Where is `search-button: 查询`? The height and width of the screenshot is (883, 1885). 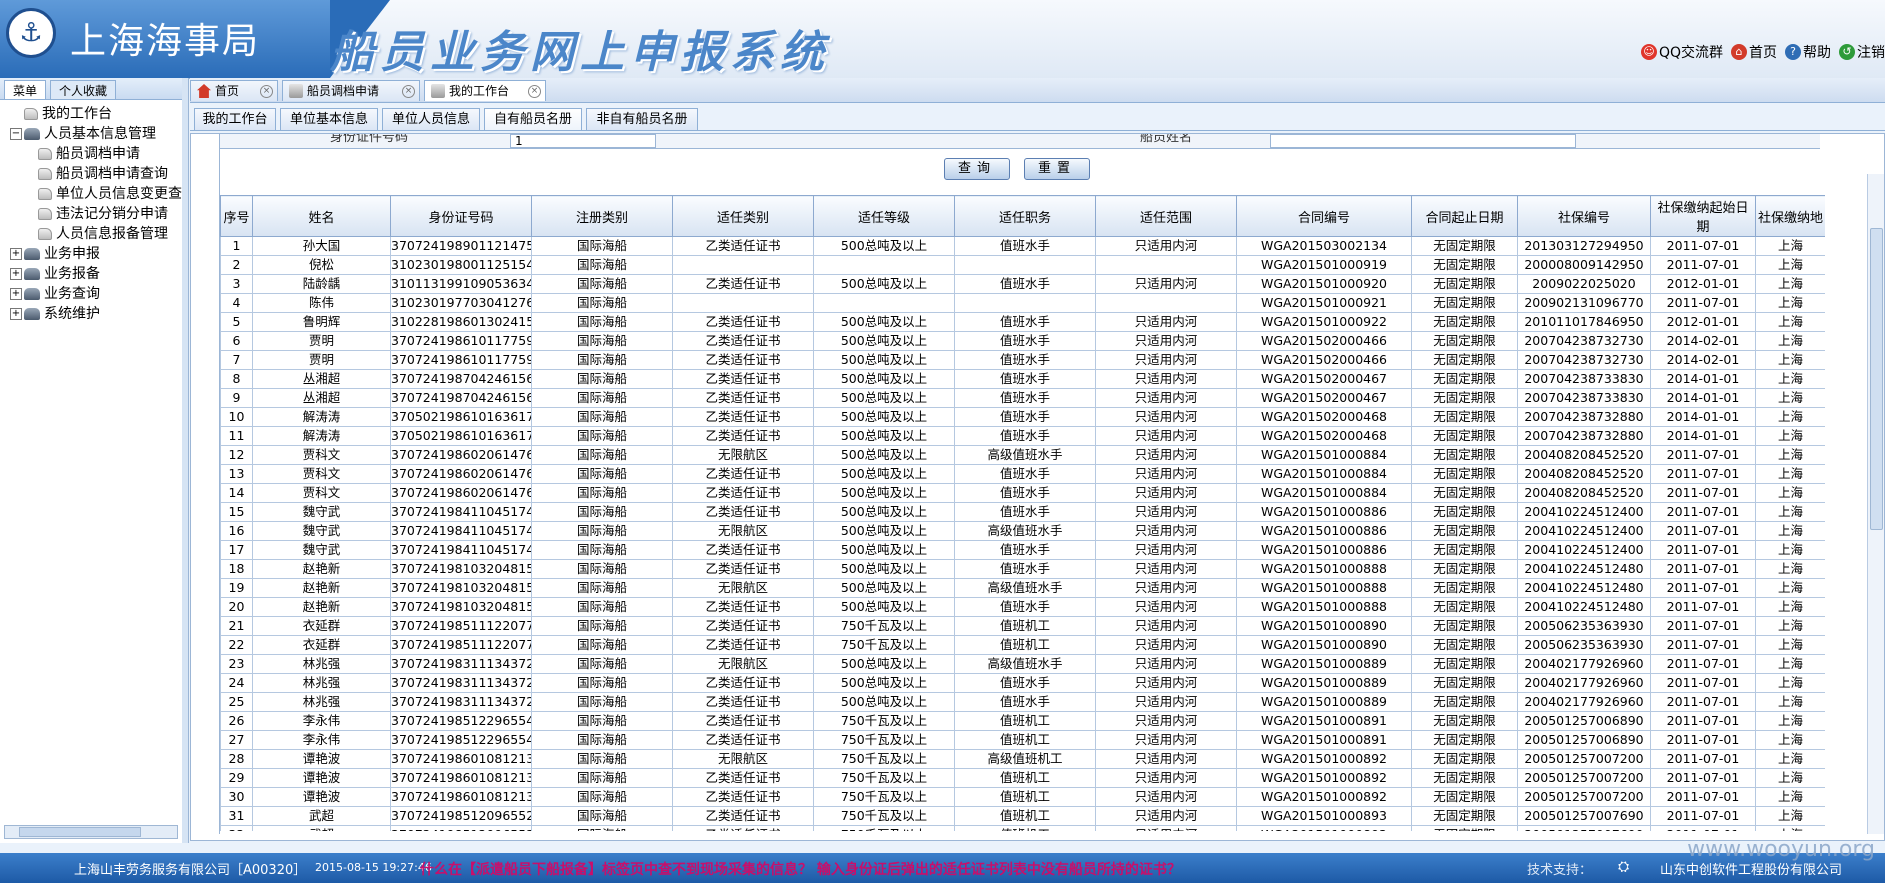
search-button: 查询 is located at coordinates (977, 169).